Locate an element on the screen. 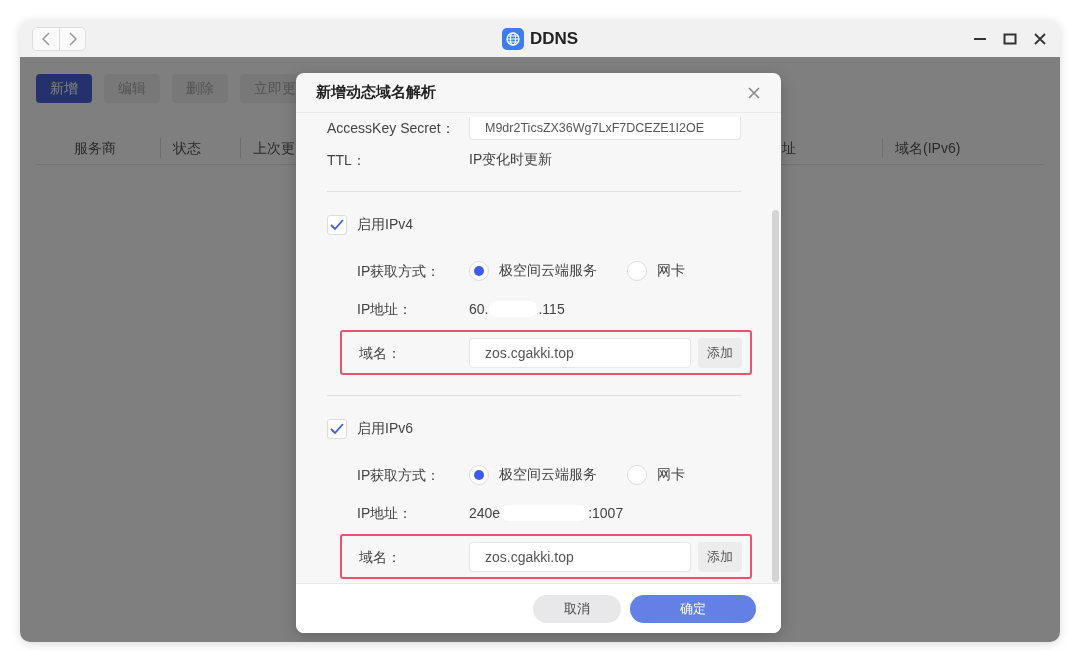 Image resolution: width=1080 pixels, height=662 pixels. column-header: 域名(IPv6) is located at coordinates (963, 147).